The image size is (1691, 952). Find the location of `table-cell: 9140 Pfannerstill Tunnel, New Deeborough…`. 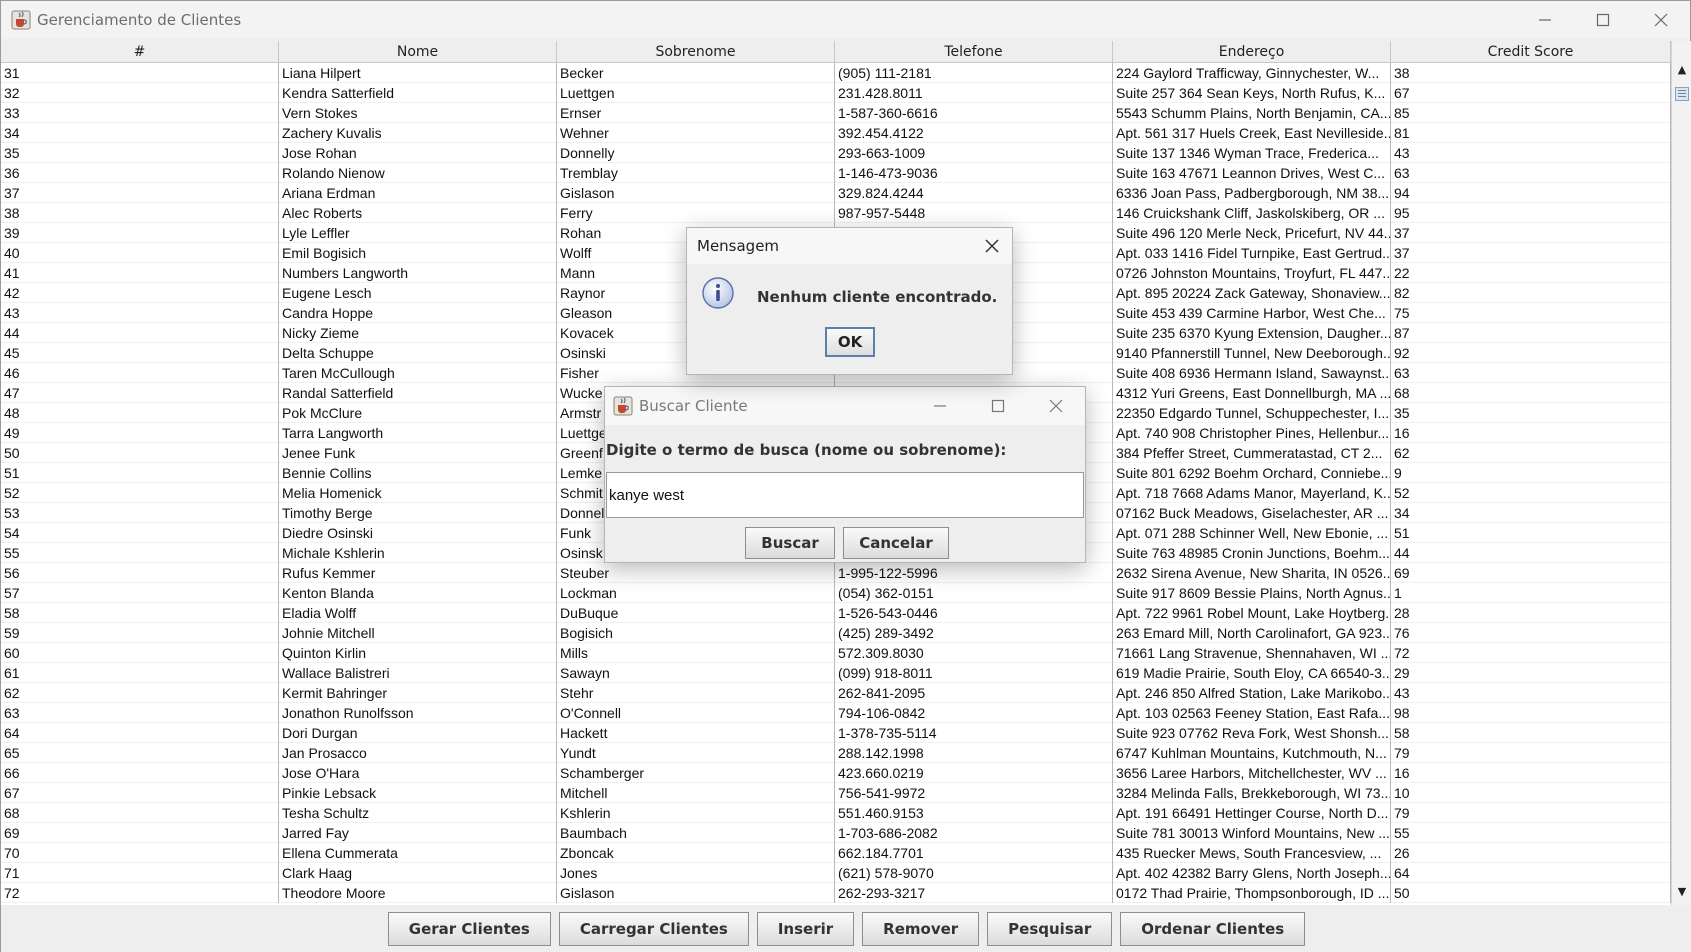

table-cell: 9140 Pfannerstill Tunnel, New Deeborough… is located at coordinates (1252, 353).